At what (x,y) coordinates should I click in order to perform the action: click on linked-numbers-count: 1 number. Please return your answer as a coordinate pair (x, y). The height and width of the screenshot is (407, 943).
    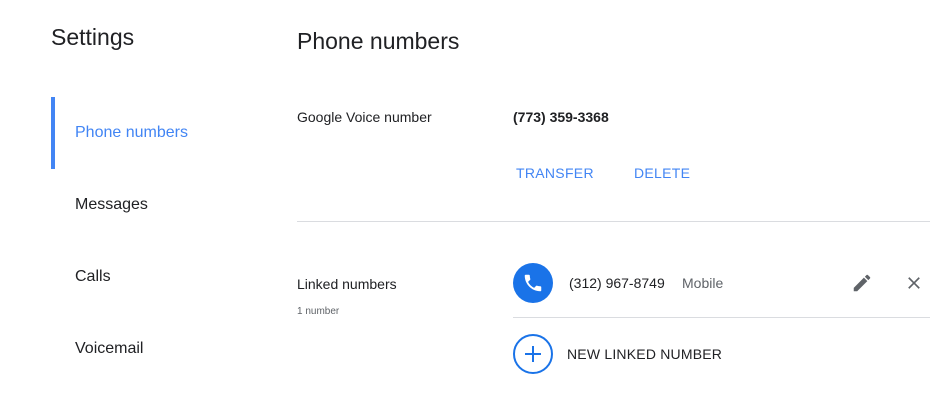
    Looking at the image, I should click on (318, 311).